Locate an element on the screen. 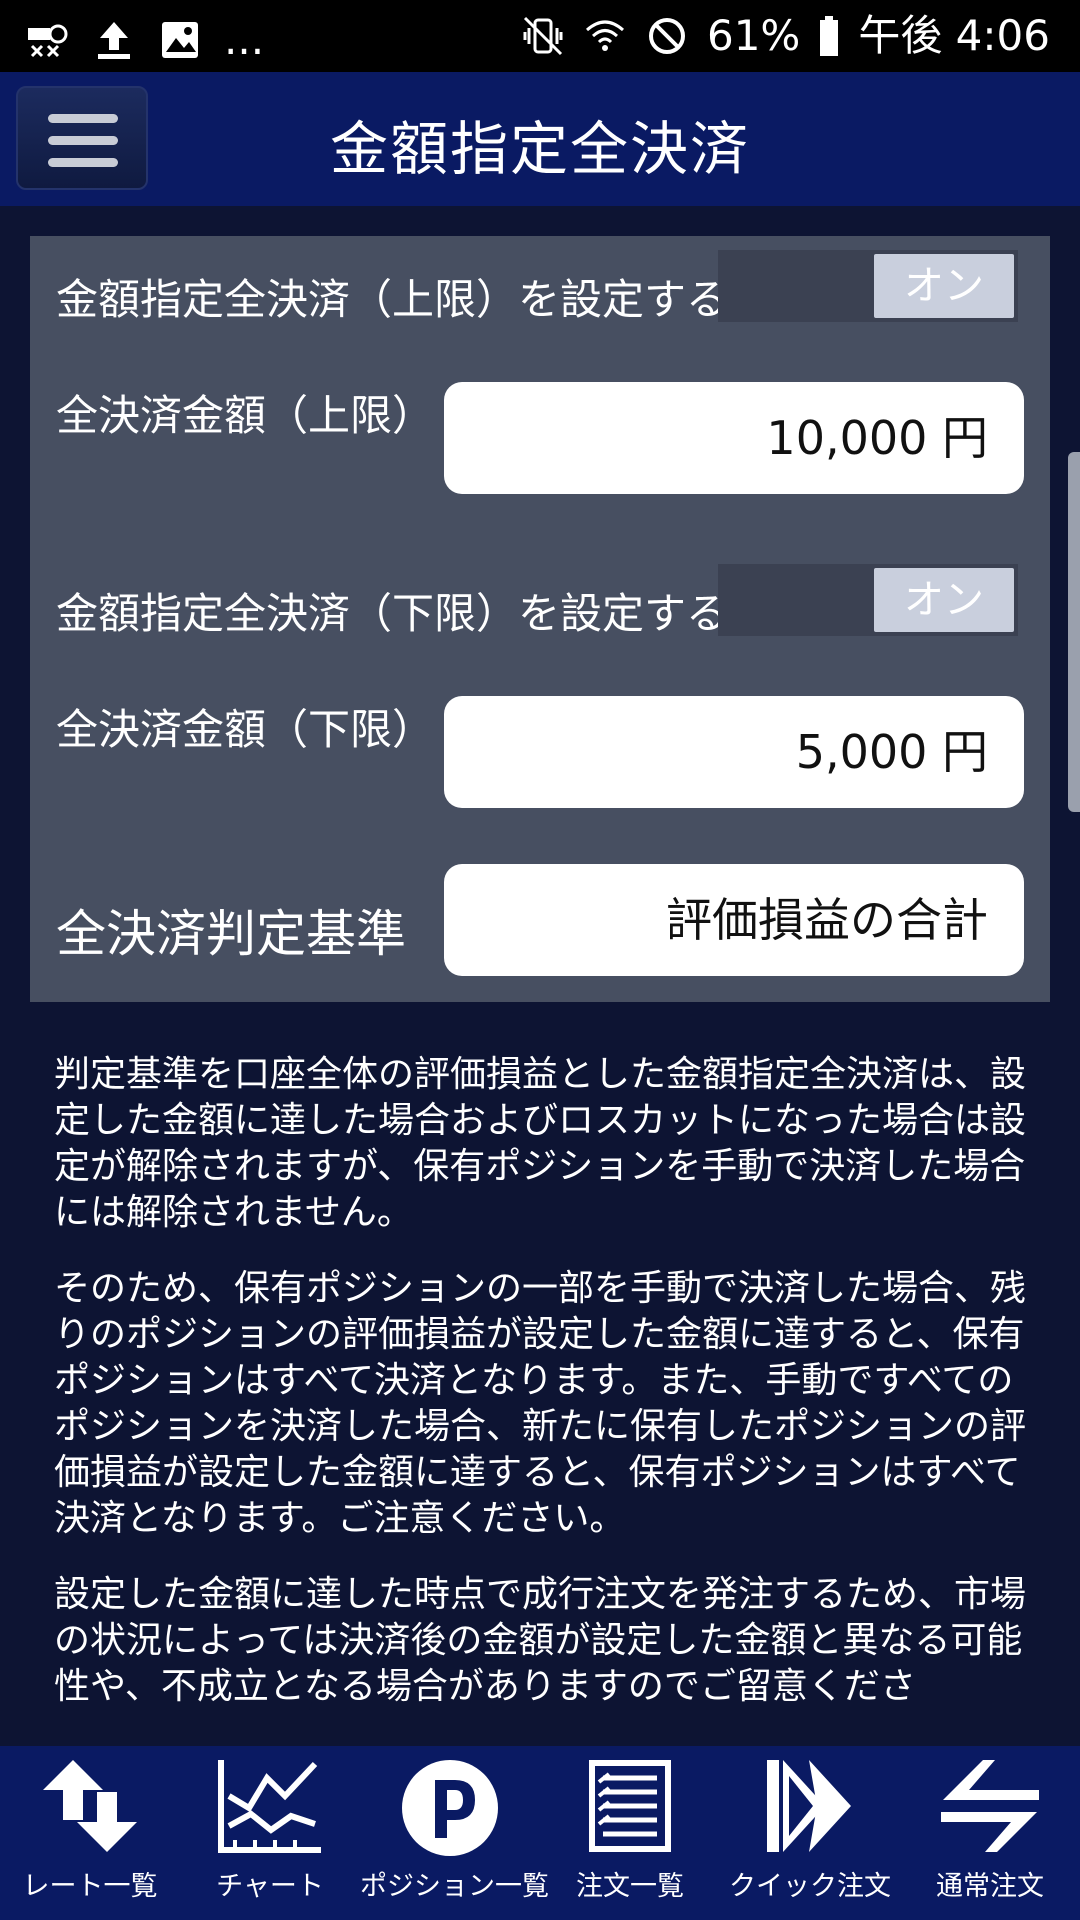 Image resolution: width=1080 pixels, height=1920 pixels. quick-order-icon is located at coordinates (809, 1806).